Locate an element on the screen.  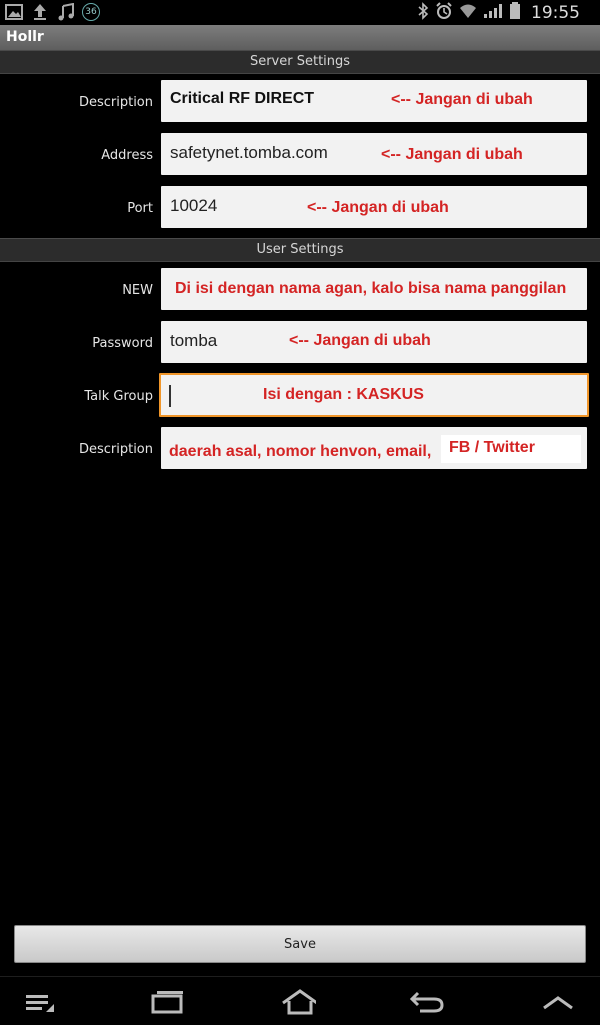
signal-icon is located at coordinates (493, 13).